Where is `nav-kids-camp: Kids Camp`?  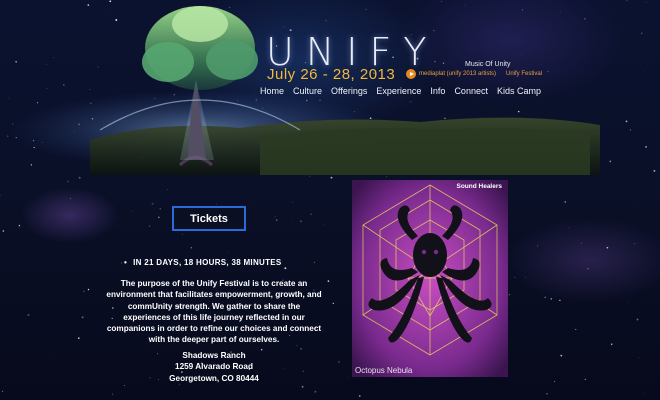 nav-kids-camp: Kids Camp is located at coordinates (519, 91).